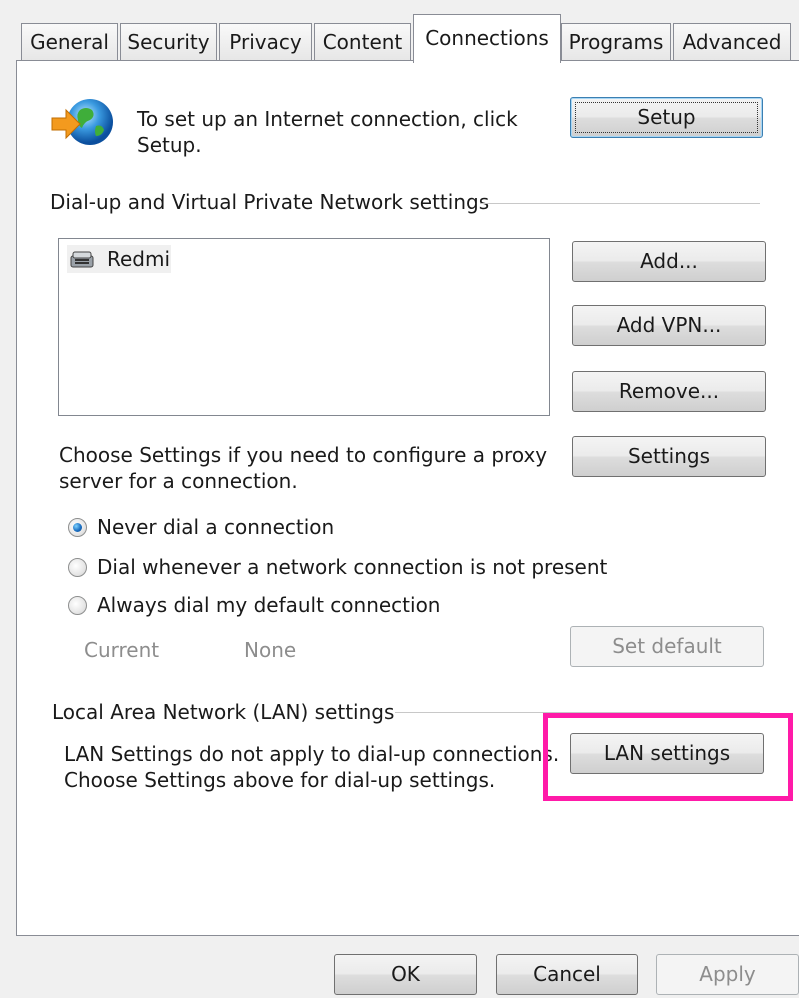 The width and height of the screenshot is (799, 998). Describe the element at coordinates (669, 456) in the screenshot. I see `settings-button: Settings` at that location.